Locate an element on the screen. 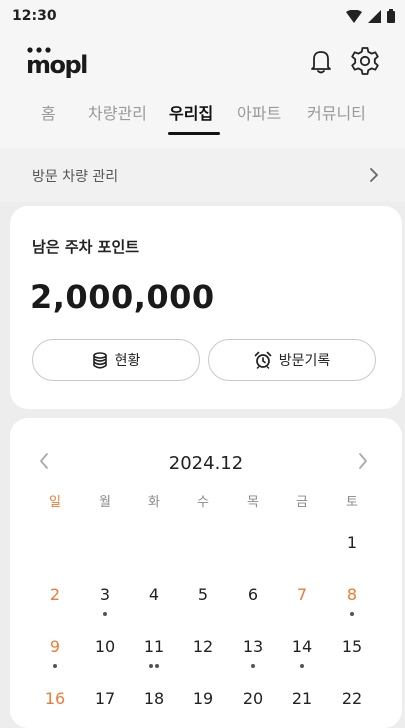  status-icons is located at coordinates (370, 16).